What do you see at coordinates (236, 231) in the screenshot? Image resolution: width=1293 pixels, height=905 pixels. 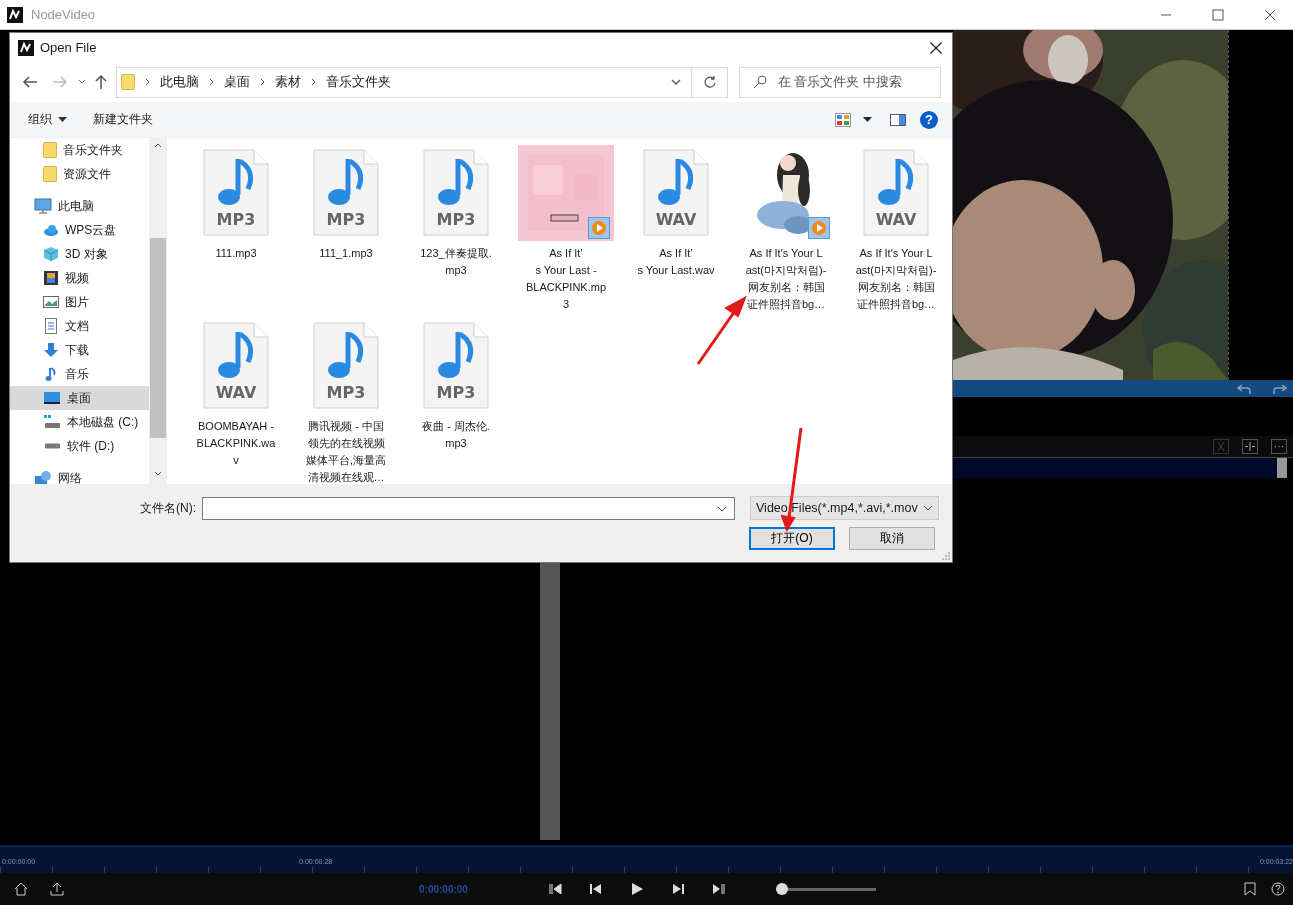 I see `file-item: MP3 111.mp3` at bounding box center [236, 231].